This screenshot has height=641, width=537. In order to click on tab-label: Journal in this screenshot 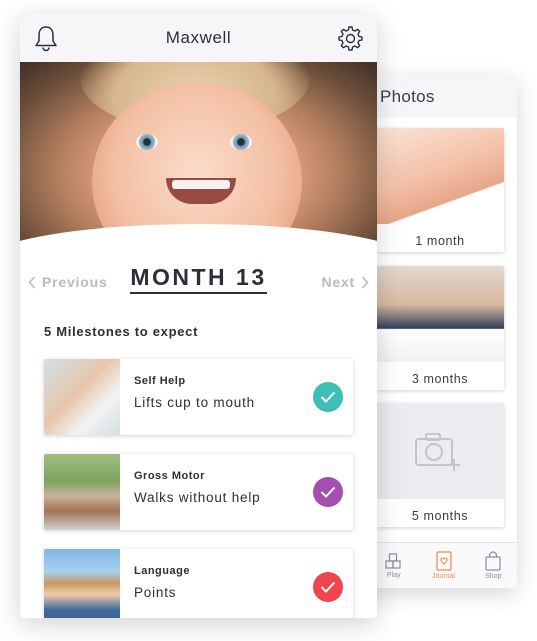, I will do `click(443, 576)`.